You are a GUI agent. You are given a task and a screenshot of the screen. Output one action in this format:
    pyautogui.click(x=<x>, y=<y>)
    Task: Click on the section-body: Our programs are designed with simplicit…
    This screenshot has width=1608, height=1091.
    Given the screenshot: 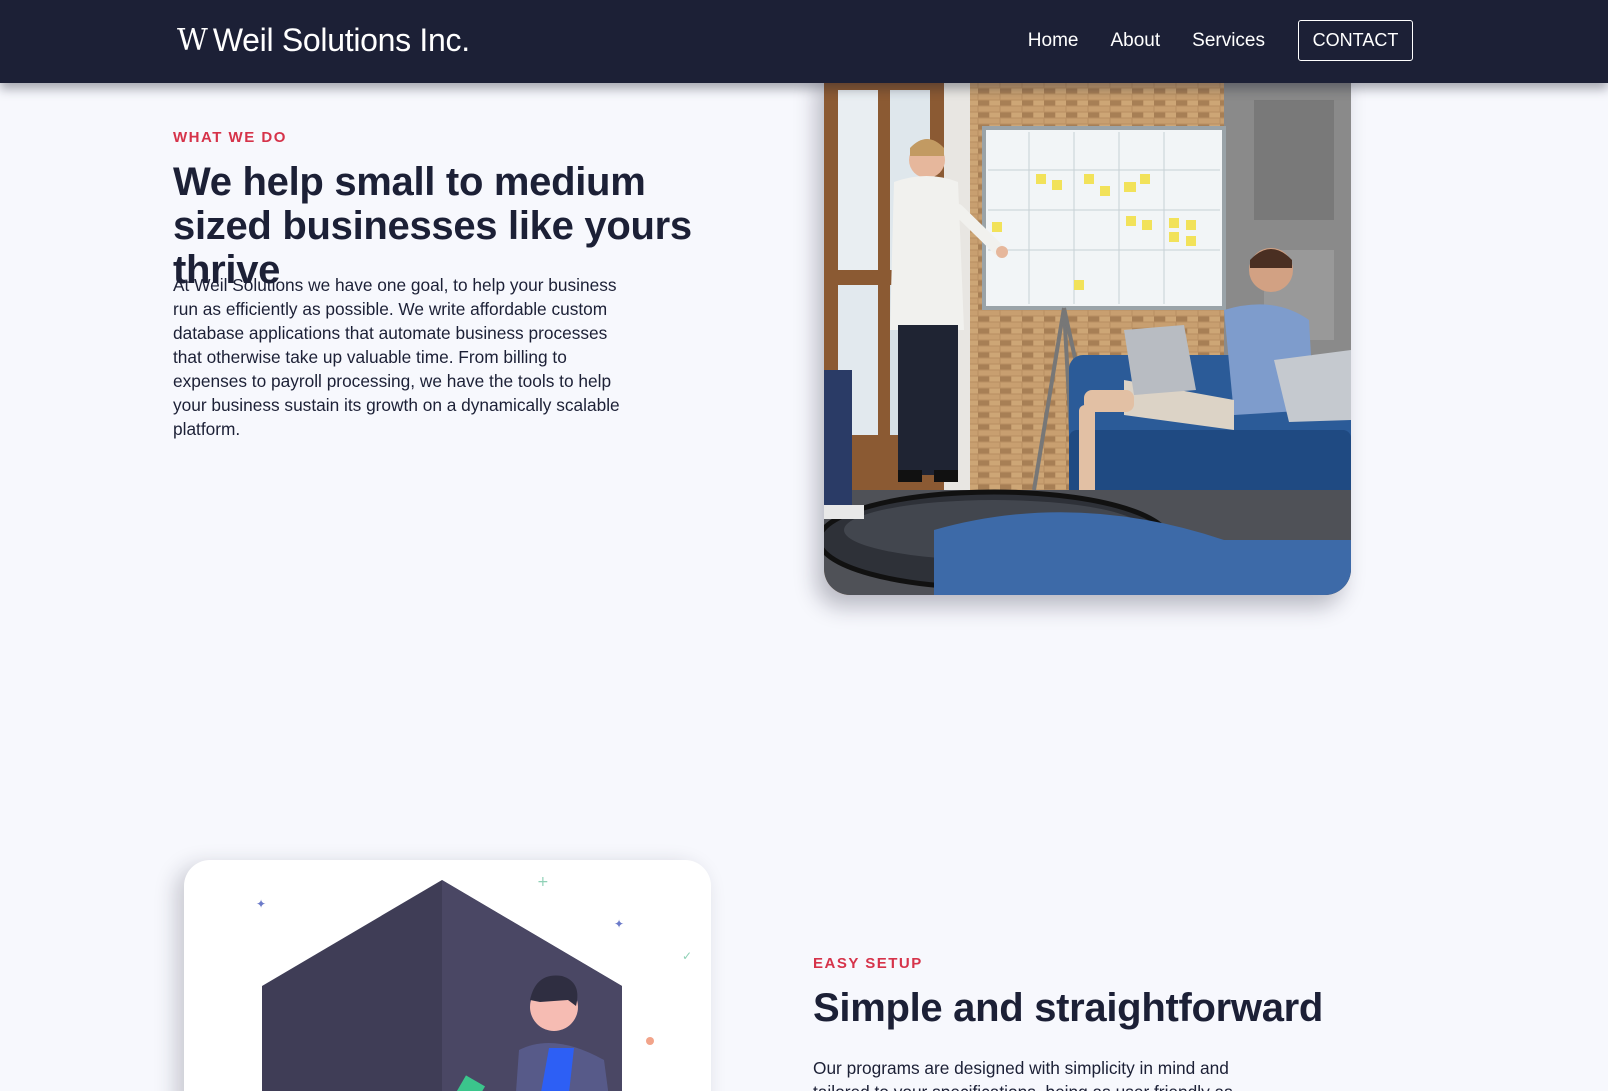 What is the action you would take?
    pyautogui.click(x=1023, y=1074)
    